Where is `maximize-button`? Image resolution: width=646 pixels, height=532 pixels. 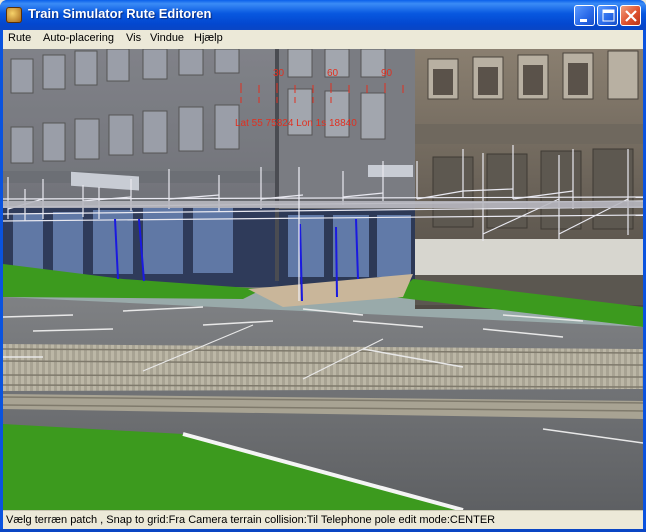
maximize-button is located at coordinates (607, 15).